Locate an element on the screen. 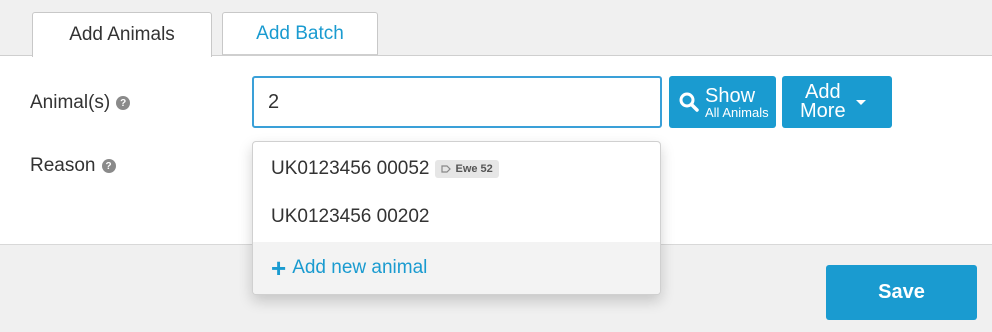  animals-label-text: Animal(s) is located at coordinates (70, 102).